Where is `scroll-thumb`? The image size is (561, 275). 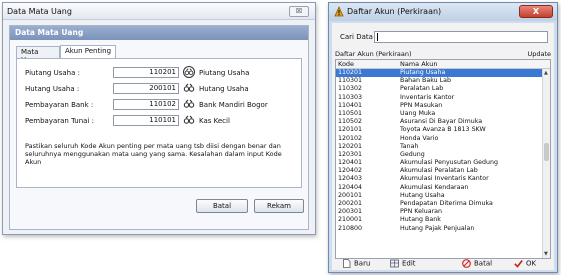 scroll-thumb is located at coordinates (546, 152).